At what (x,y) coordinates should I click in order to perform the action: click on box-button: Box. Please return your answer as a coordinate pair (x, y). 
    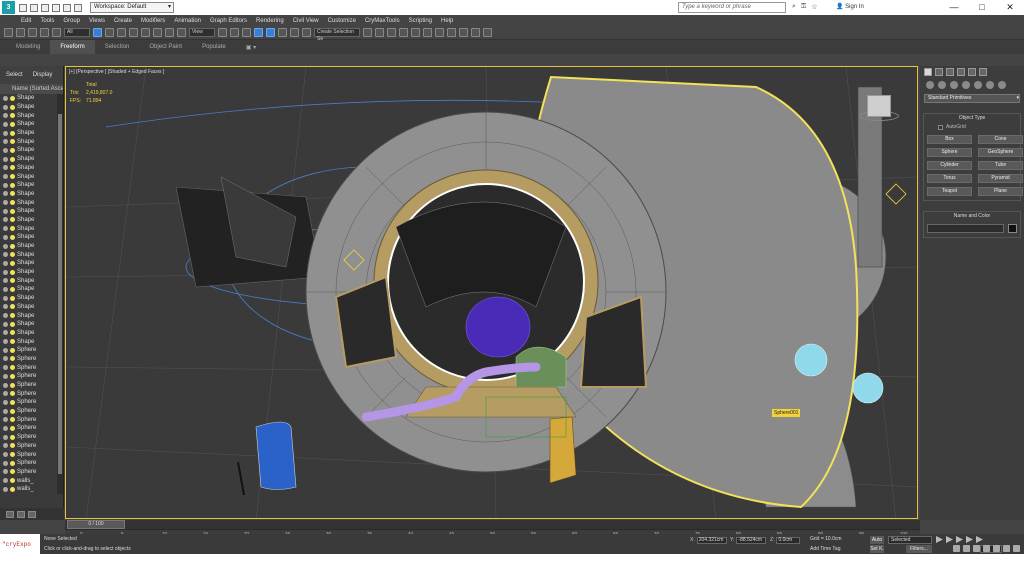
    Looking at the image, I should click on (949, 139).